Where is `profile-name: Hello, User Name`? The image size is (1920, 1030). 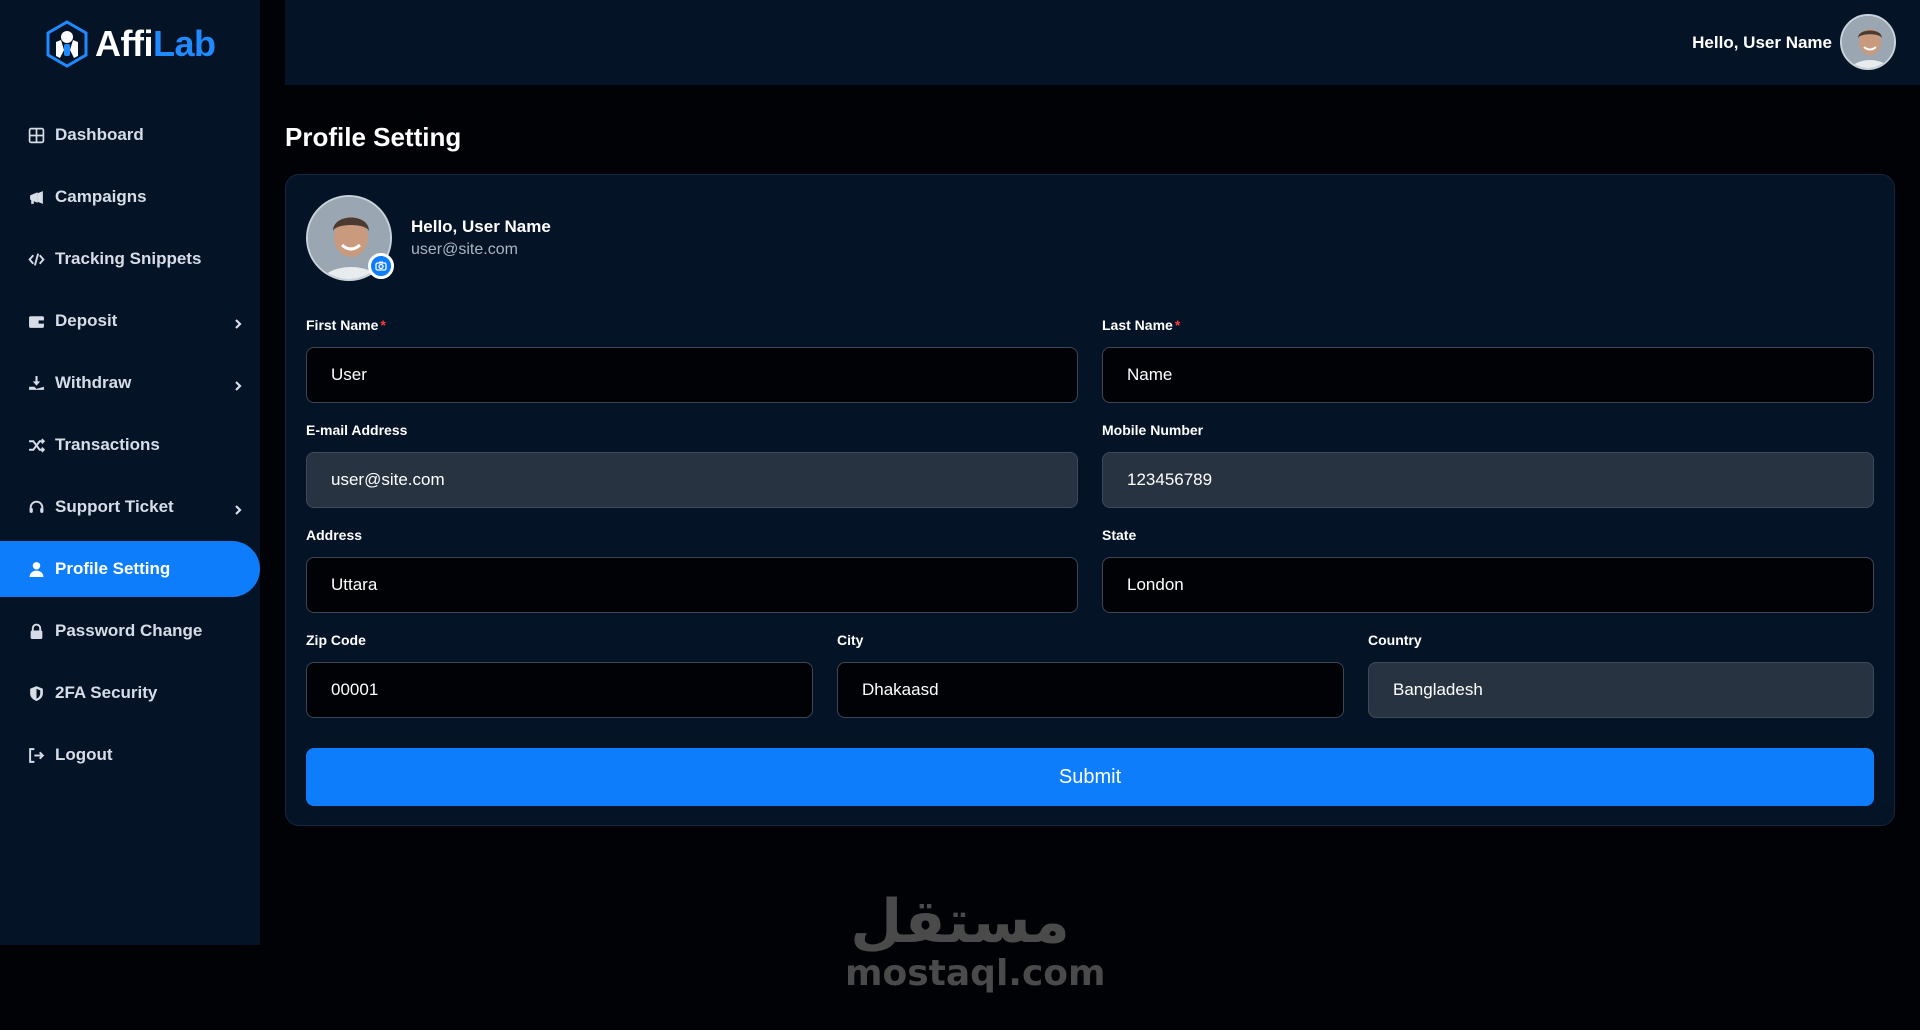 profile-name: Hello, User Name is located at coordinates (481, 226).